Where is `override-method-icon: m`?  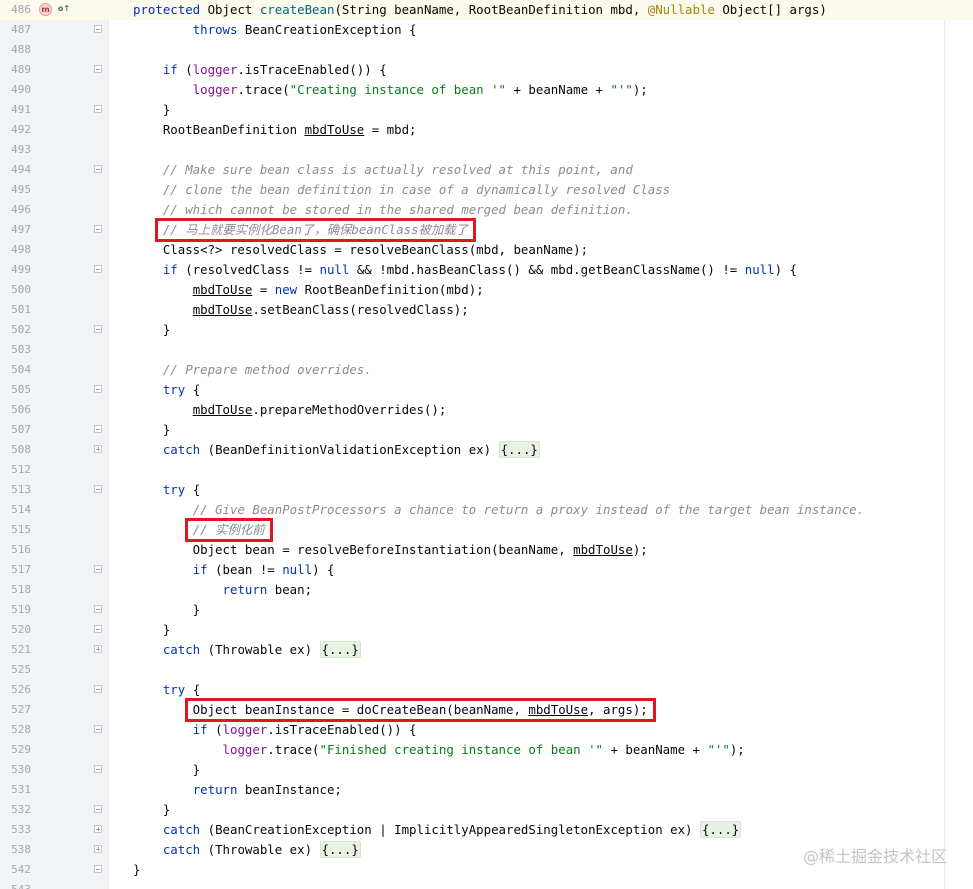
override-method-icon: m is located at coordinates (45, 9).